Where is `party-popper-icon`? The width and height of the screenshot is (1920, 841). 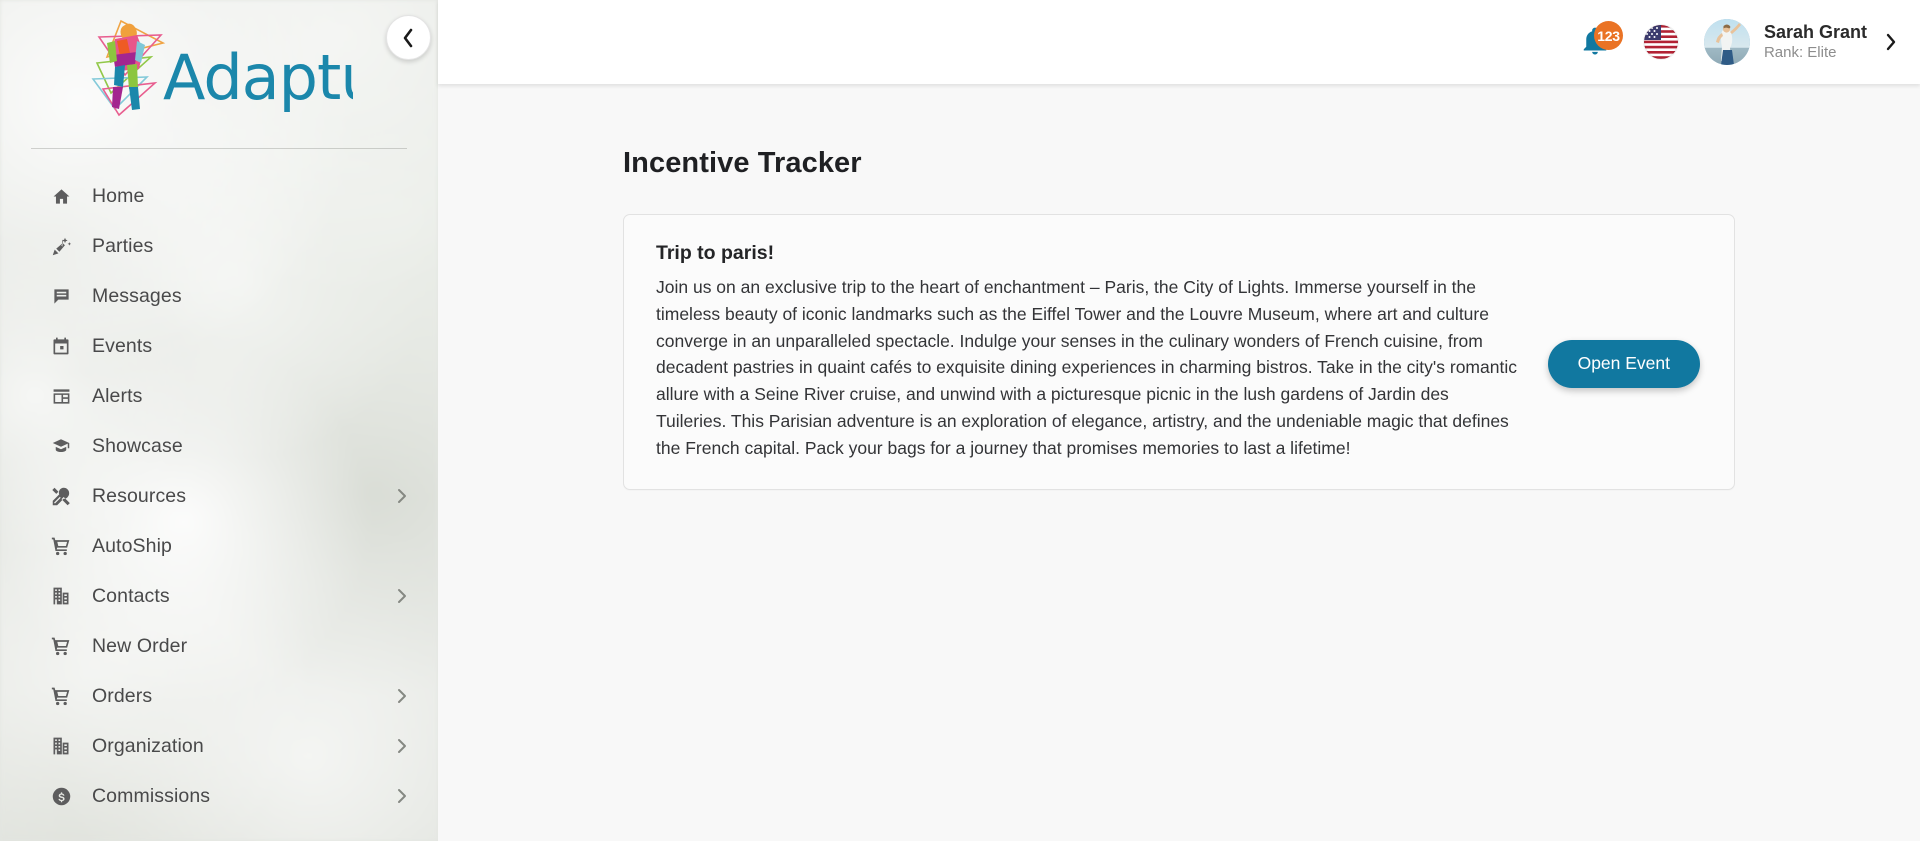
party-popper-icon is located at coordinates (61, 246).